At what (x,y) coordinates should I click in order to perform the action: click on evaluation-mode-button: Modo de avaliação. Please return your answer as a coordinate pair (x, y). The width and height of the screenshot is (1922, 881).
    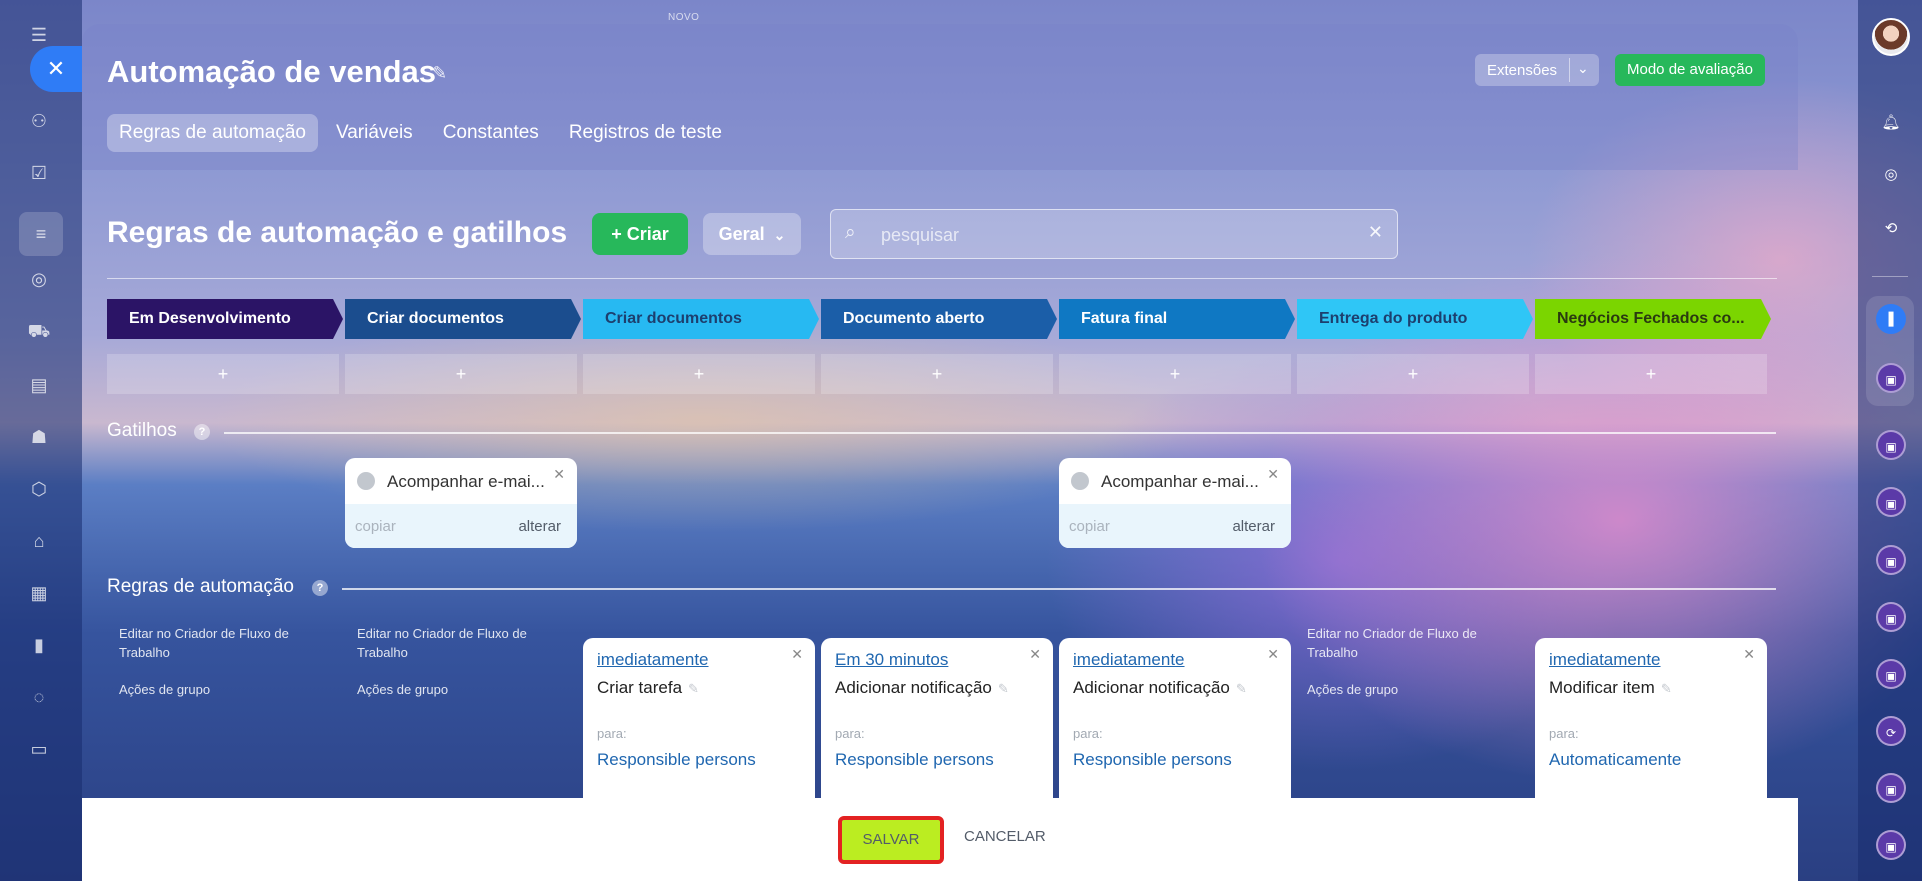
    Looking at the image, I should click on (1690, 70).